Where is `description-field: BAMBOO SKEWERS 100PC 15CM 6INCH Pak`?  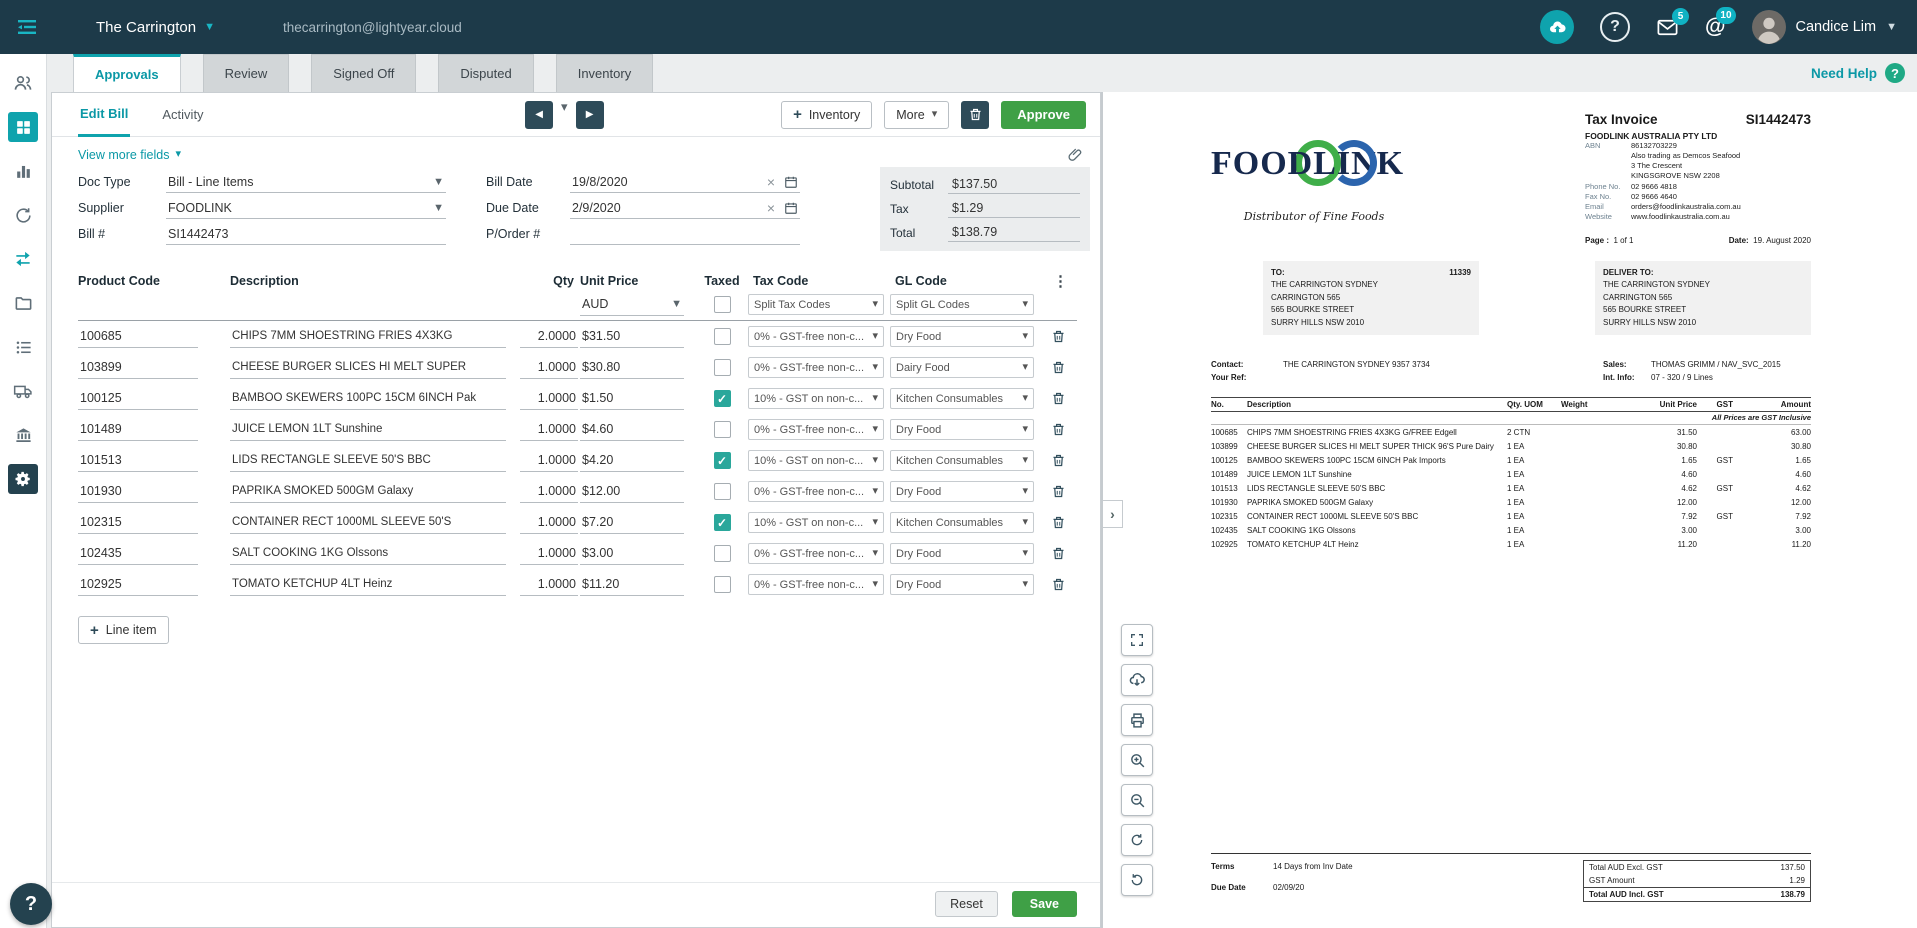 description-field: BAMBOO SKEWERS 100PC 15CM 6INCH Pak is located at coordinates (368, 399).